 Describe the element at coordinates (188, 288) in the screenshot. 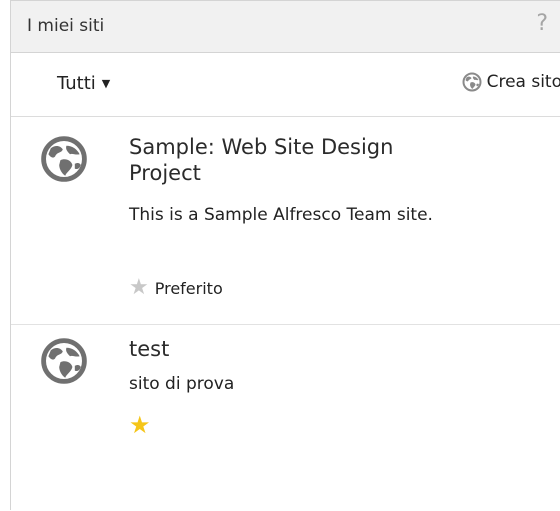

I see `favorite-label: Preferito` at that location.